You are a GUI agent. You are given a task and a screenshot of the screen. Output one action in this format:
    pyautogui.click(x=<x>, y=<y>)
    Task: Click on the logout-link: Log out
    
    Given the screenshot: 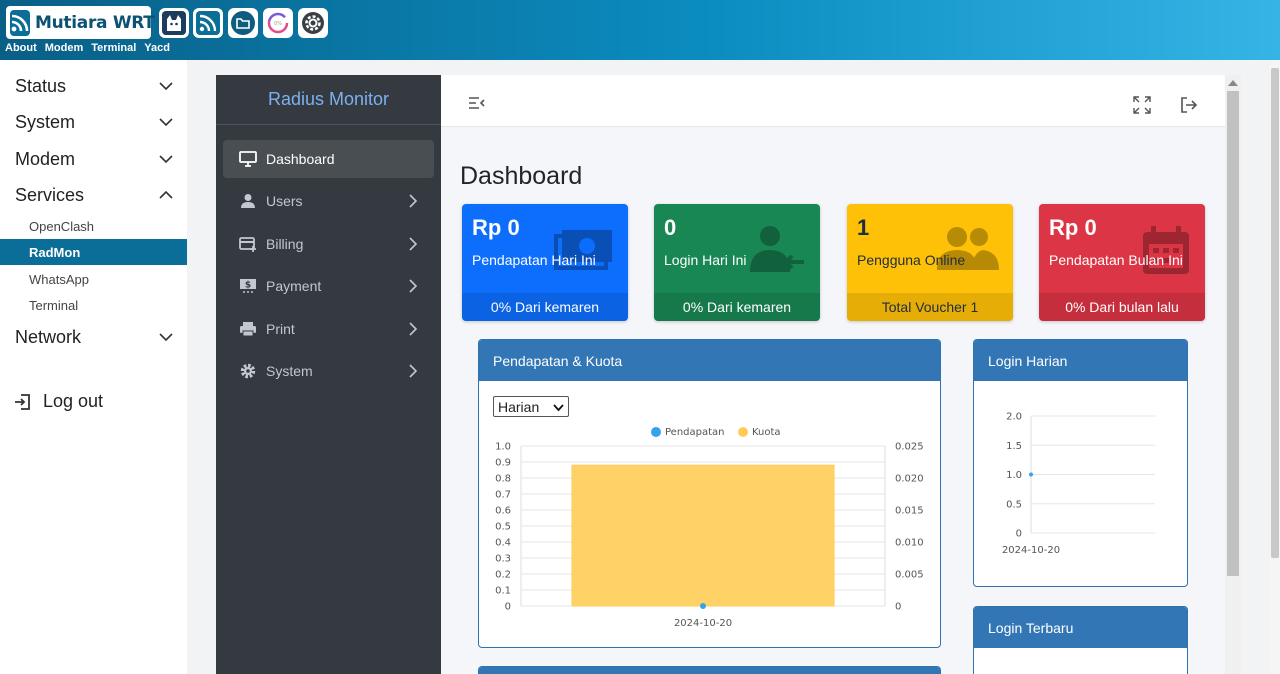 What is the action you would take?
    pyautogui.click(x=58, y=401)
    